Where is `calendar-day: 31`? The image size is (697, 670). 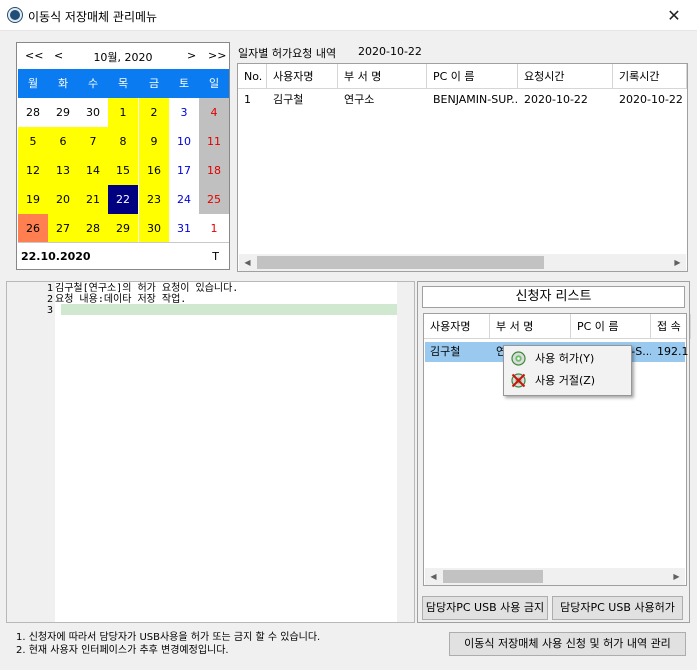
calendar-day: 31 is located at coordinates (184, 228).